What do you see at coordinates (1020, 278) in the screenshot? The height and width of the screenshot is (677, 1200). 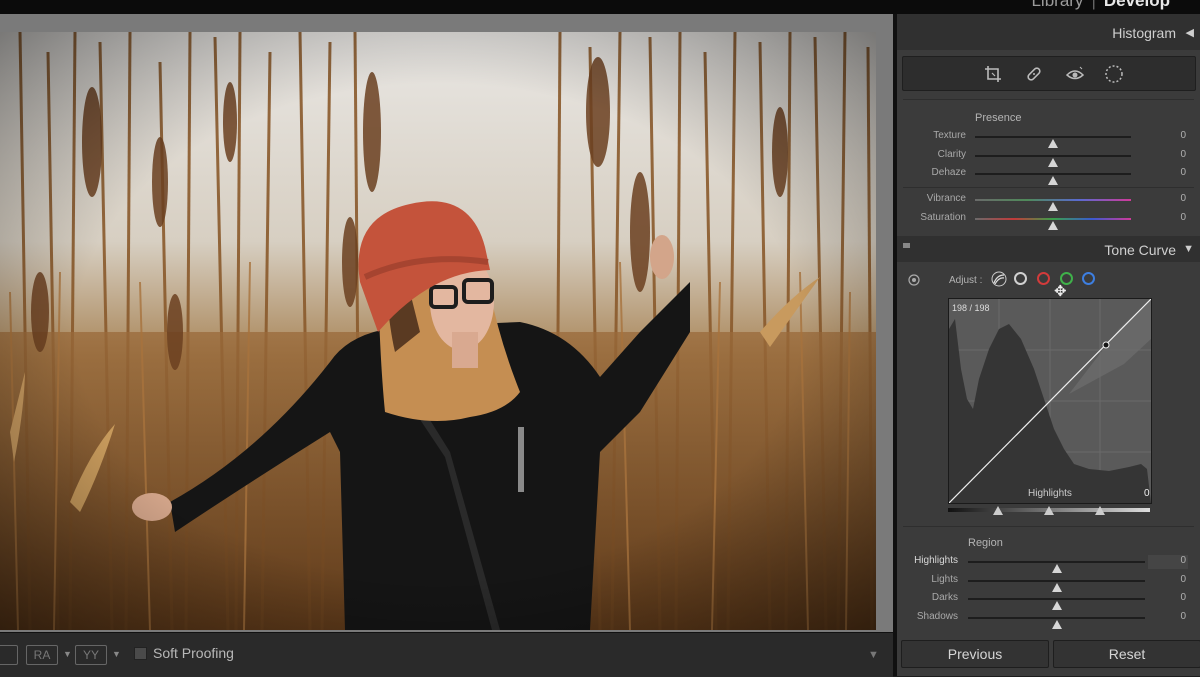 I see `point-curve-rgb-icon` at bounding box center [1020, 278].